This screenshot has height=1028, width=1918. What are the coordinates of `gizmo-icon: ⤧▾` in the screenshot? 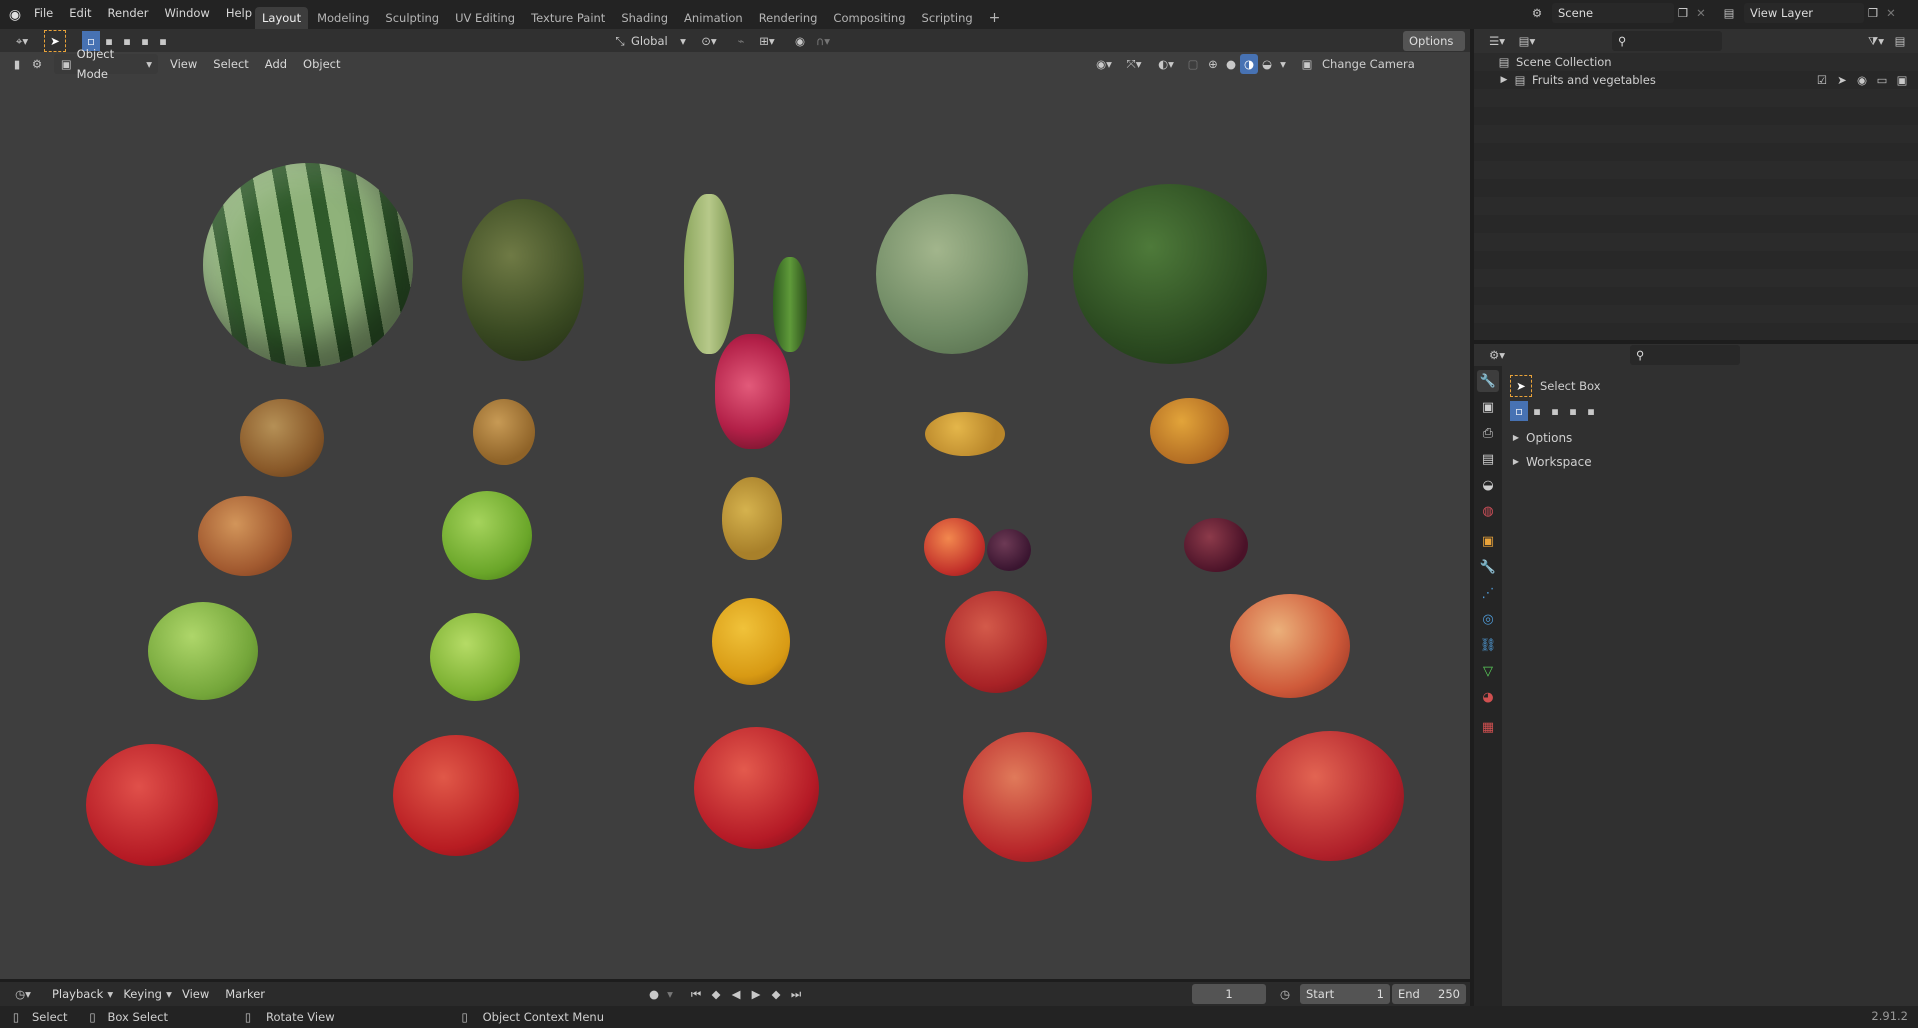 It's located at (1134, 64).